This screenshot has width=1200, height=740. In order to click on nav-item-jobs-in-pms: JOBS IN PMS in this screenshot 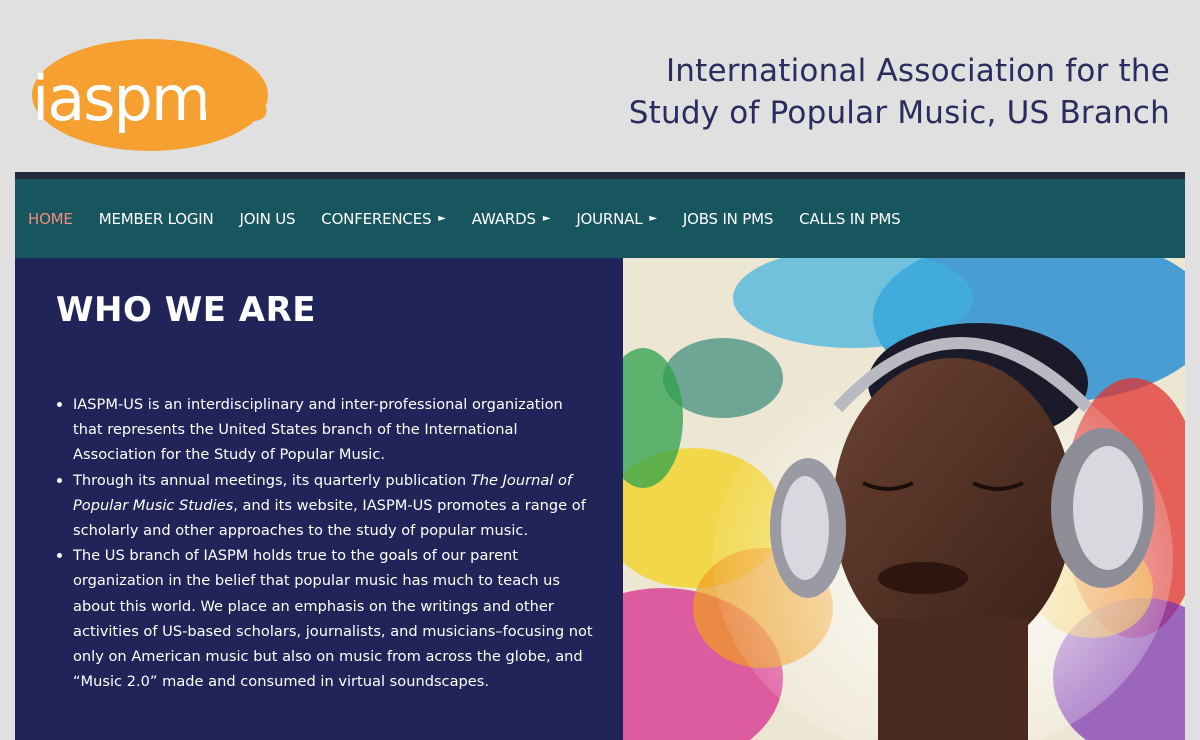, I will do `click(728, 219)`.